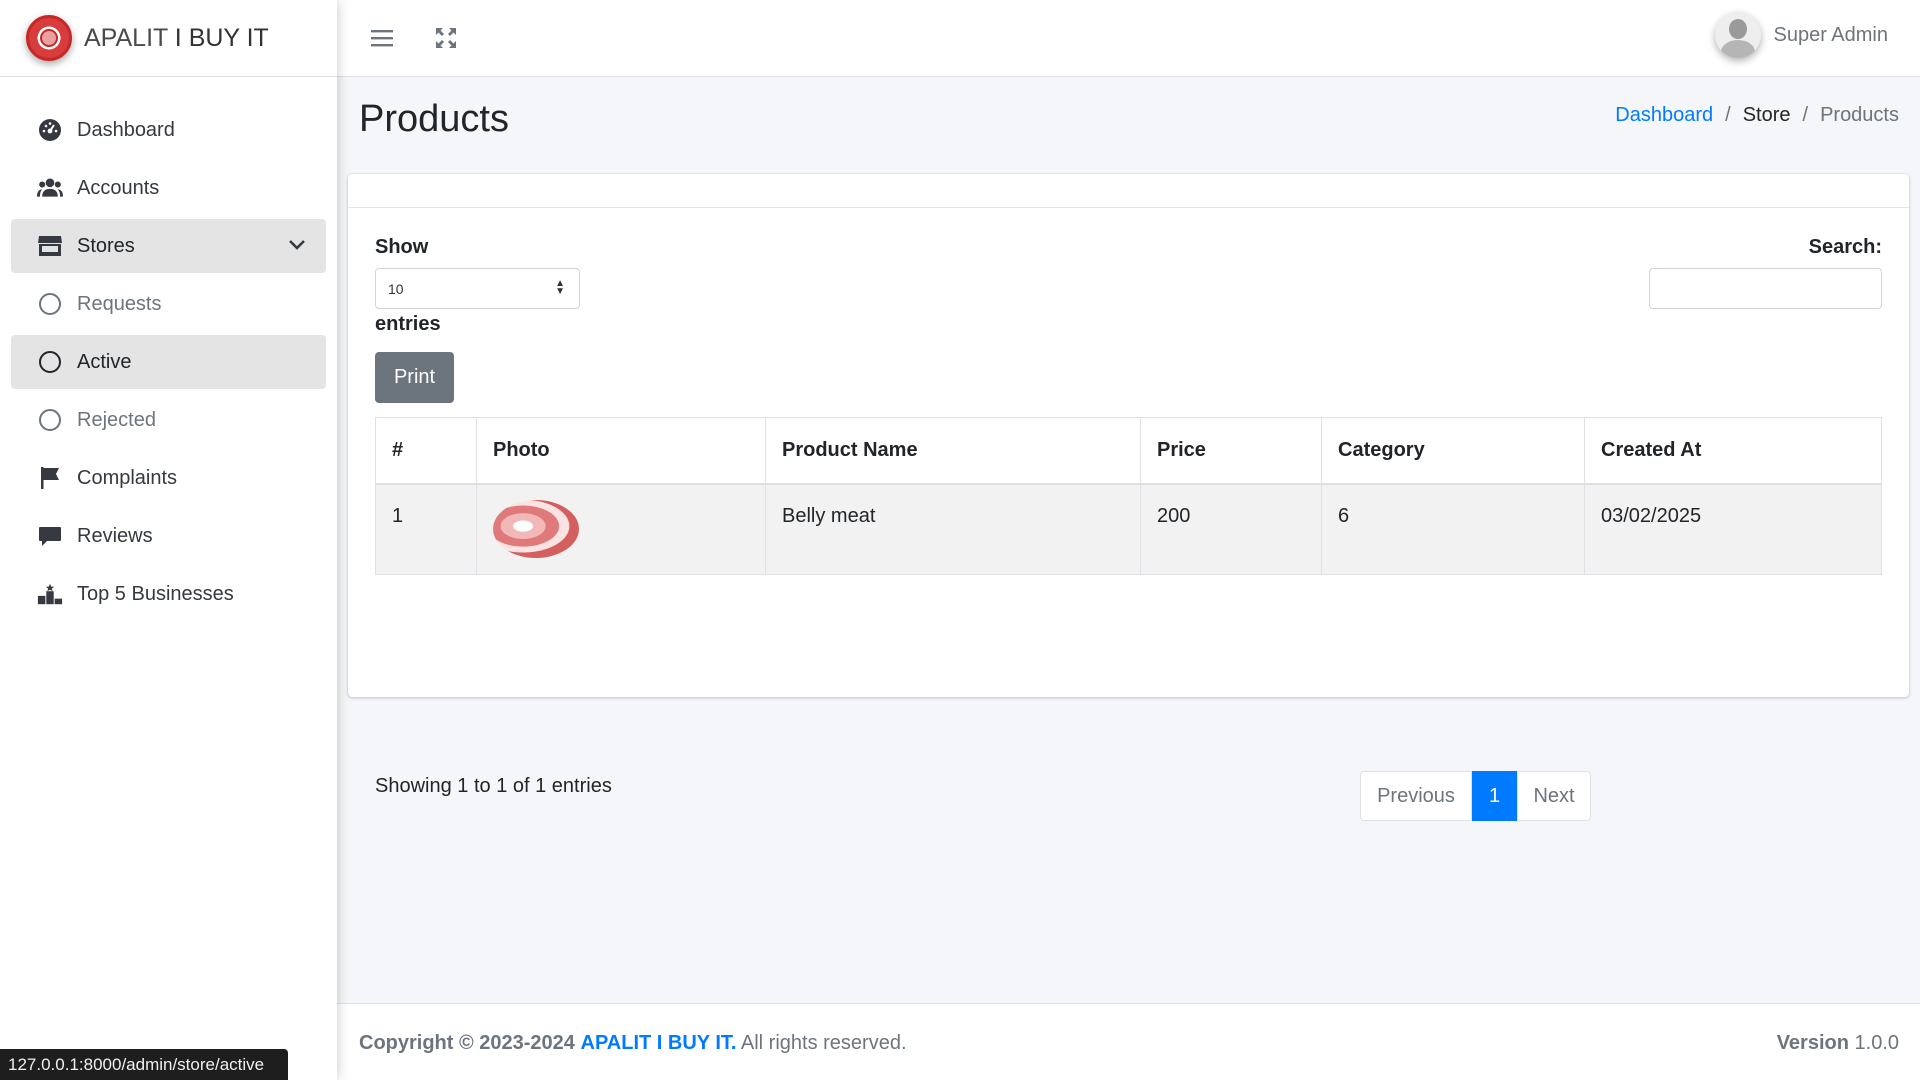 This screenshot has height=1080, width=1920. Describe the element at coordinates (477, 288) in the screenshot. I see `page-size-select: 10 ▲ ▼` at that location.